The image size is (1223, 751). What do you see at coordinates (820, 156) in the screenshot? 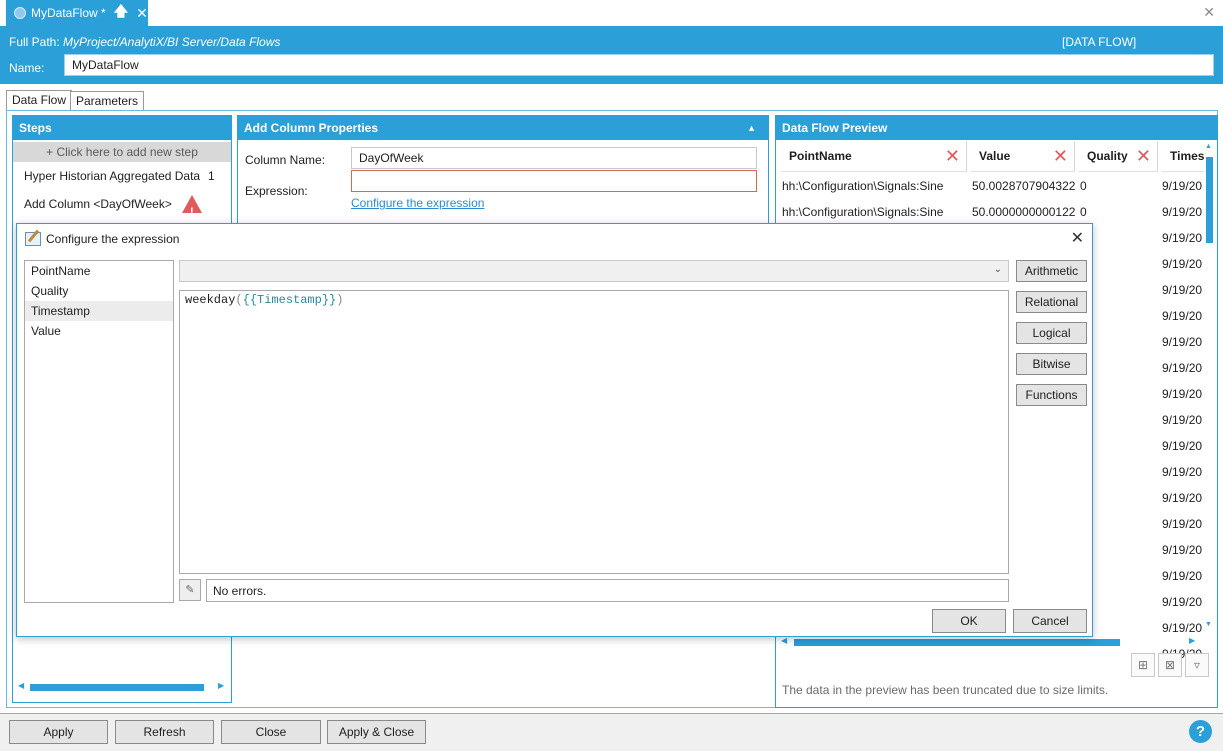
I see `column-header-label: PointName` at bounding box center [820, 156].